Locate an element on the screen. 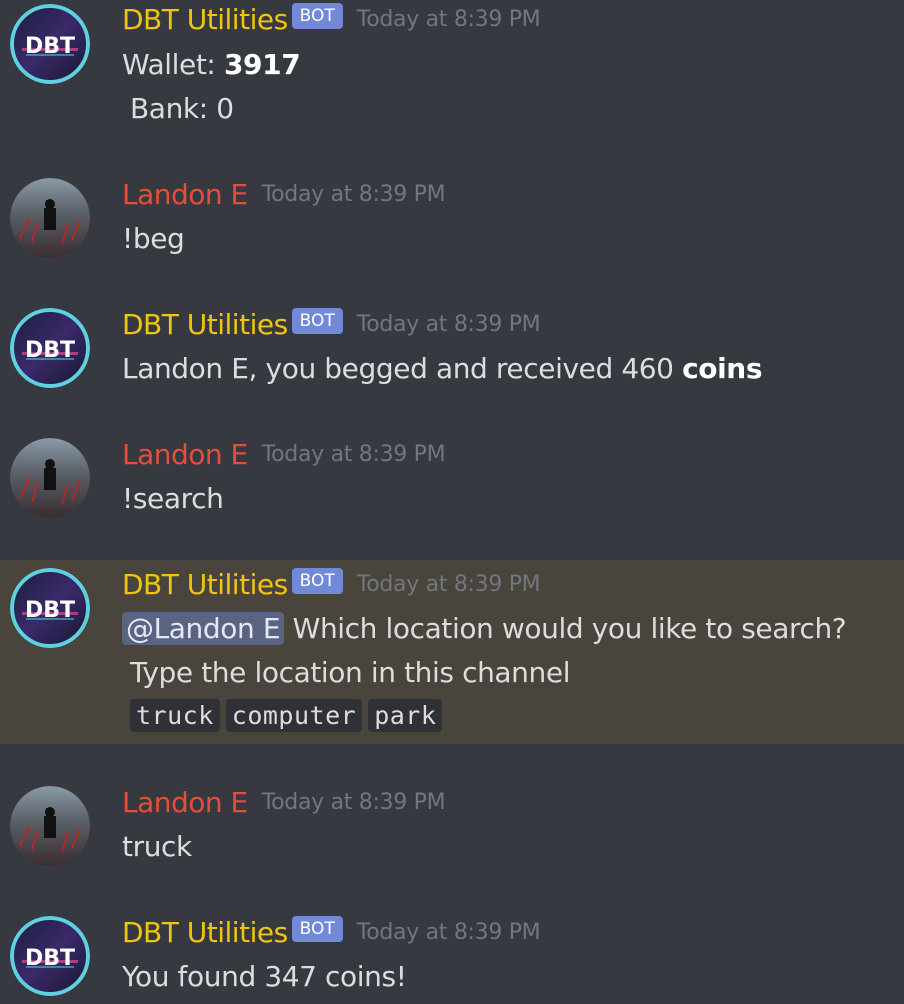  message-4: Landon E Today at 8:39 PM !search is located at coordinates (452, 485).